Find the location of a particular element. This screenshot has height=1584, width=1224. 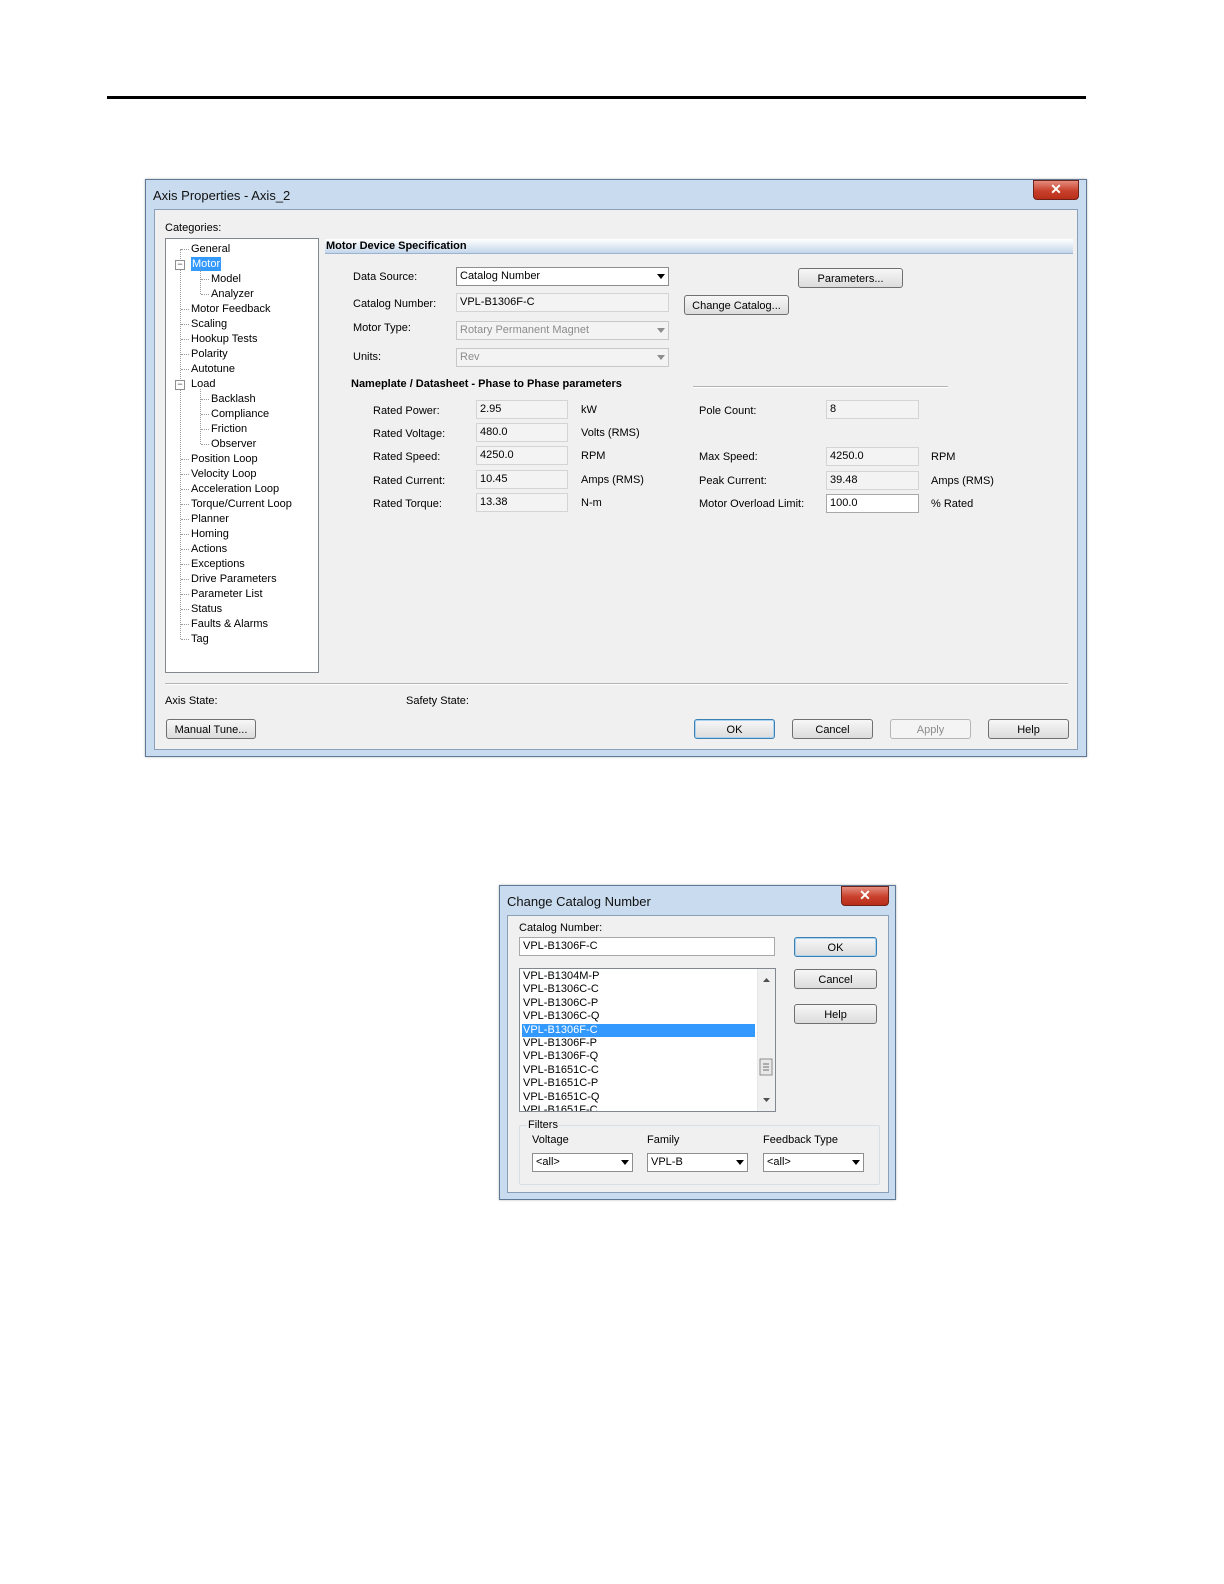

list-item: VPL-B1651C-P is located at coordinates (638, 1083).